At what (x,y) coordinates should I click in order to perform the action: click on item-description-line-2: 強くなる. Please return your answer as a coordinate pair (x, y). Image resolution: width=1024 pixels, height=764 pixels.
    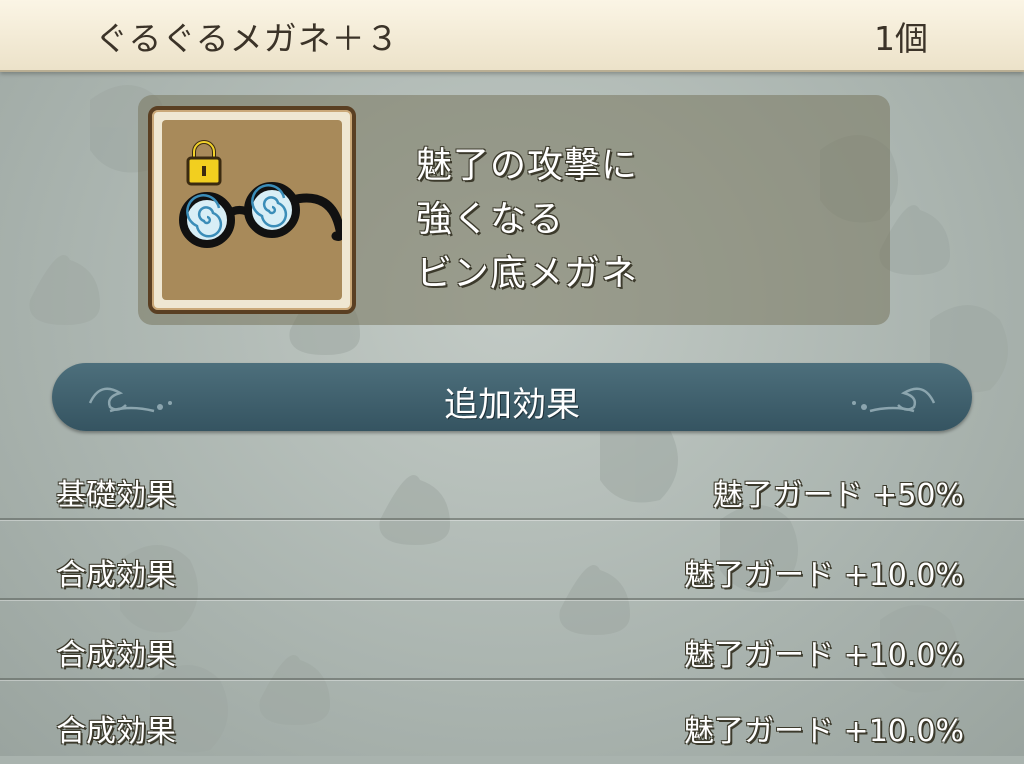
    Looking at the image, I should click on (490, 219).